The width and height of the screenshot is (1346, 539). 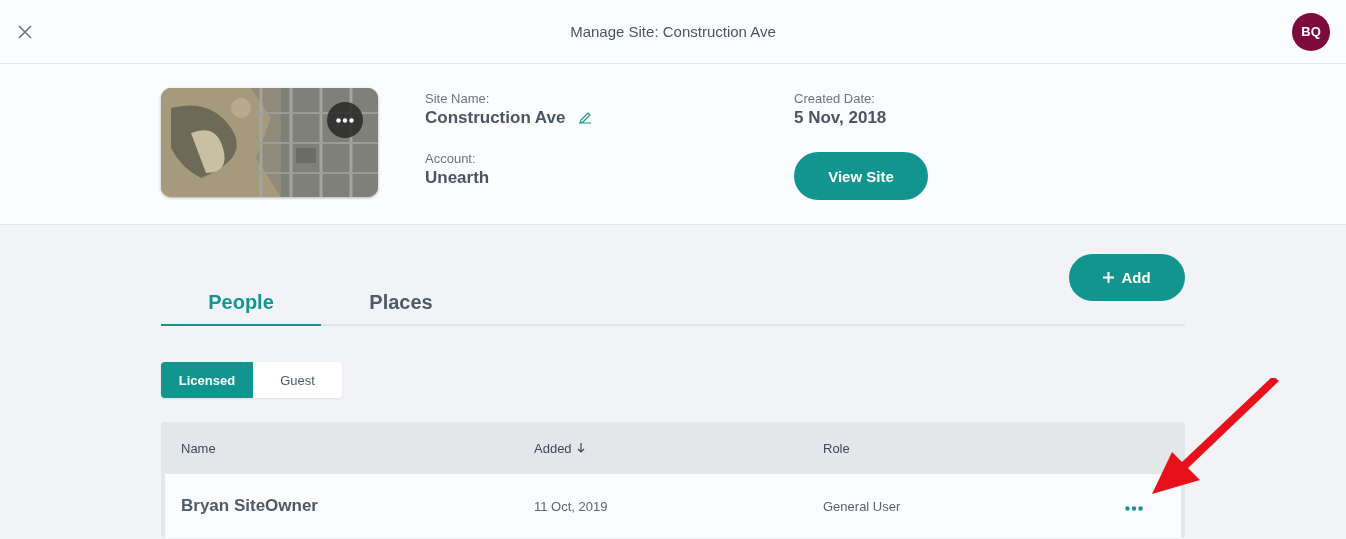 I want to click on field-value: Unearth, so click(x=457, y=178).